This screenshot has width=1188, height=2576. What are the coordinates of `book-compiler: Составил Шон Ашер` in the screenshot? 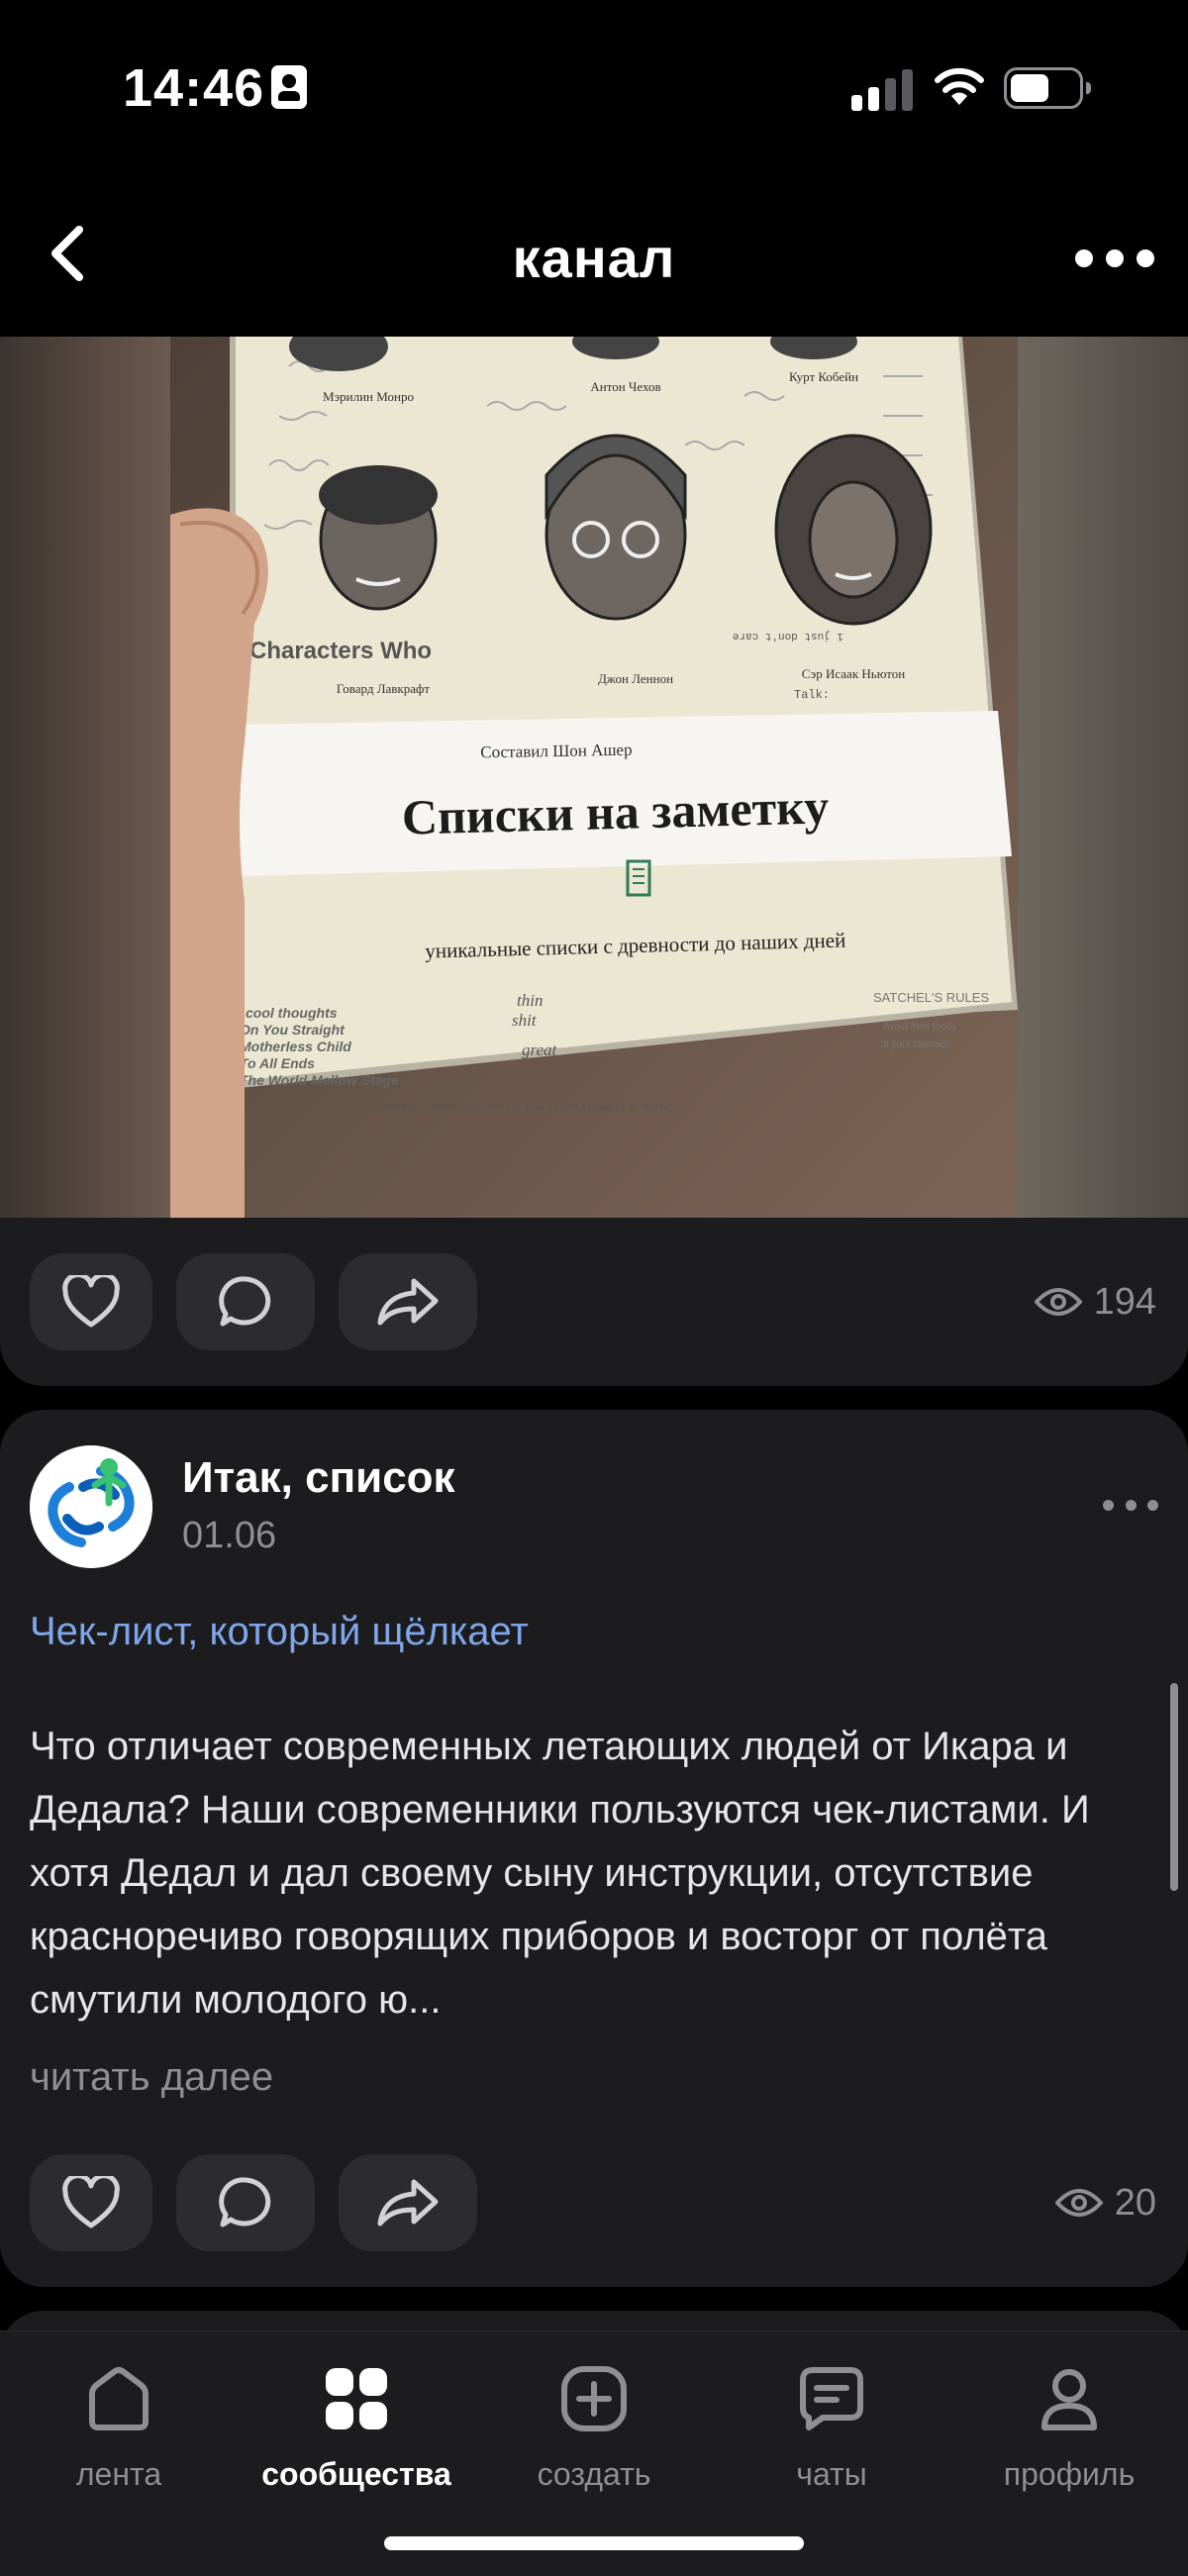 It's located at (556, 751).